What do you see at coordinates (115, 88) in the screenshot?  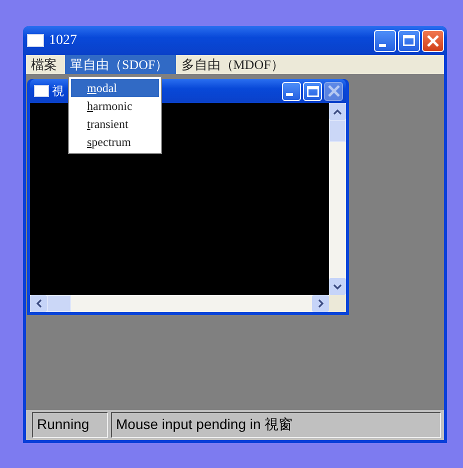 I see `menu-option: modal` at bounding box center [115, 88].